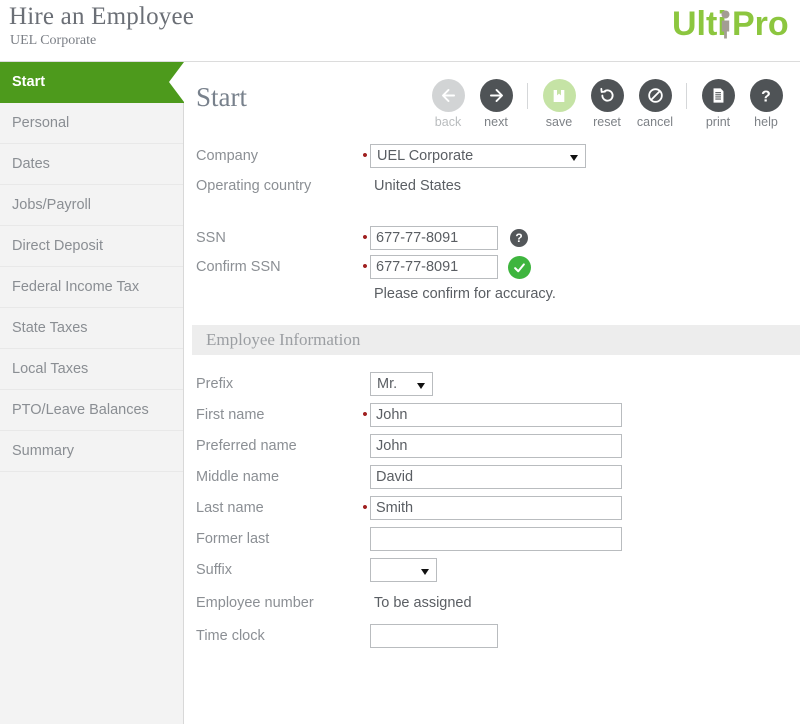 Image resolution: width=800 pixels, height=724 pixels. What do you see at coordinates (425, 155) in the screenshot?
I see `company-select-value: UEL Corporate` at bounding box center [425, 155].